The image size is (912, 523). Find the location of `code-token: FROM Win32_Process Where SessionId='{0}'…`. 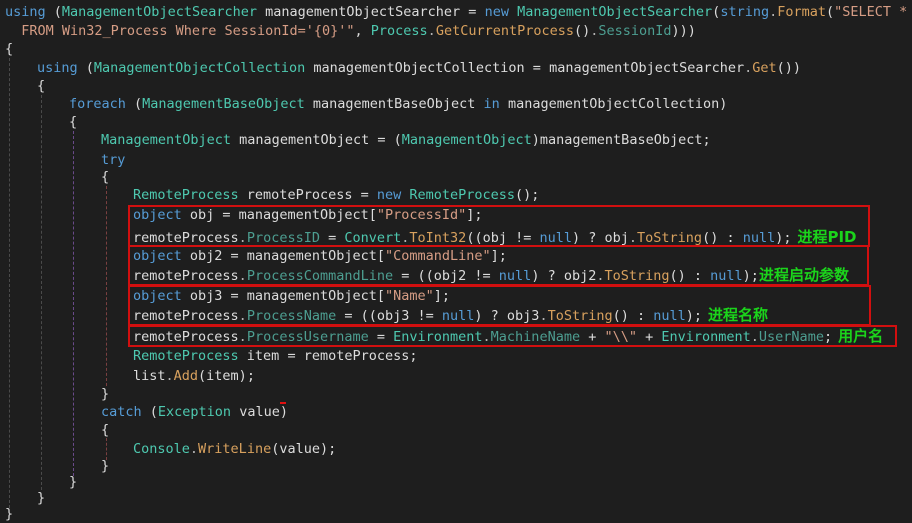

code-token: FROM Win32_Process Where SessionId='{0}'… is located at coordinates (180, 31).